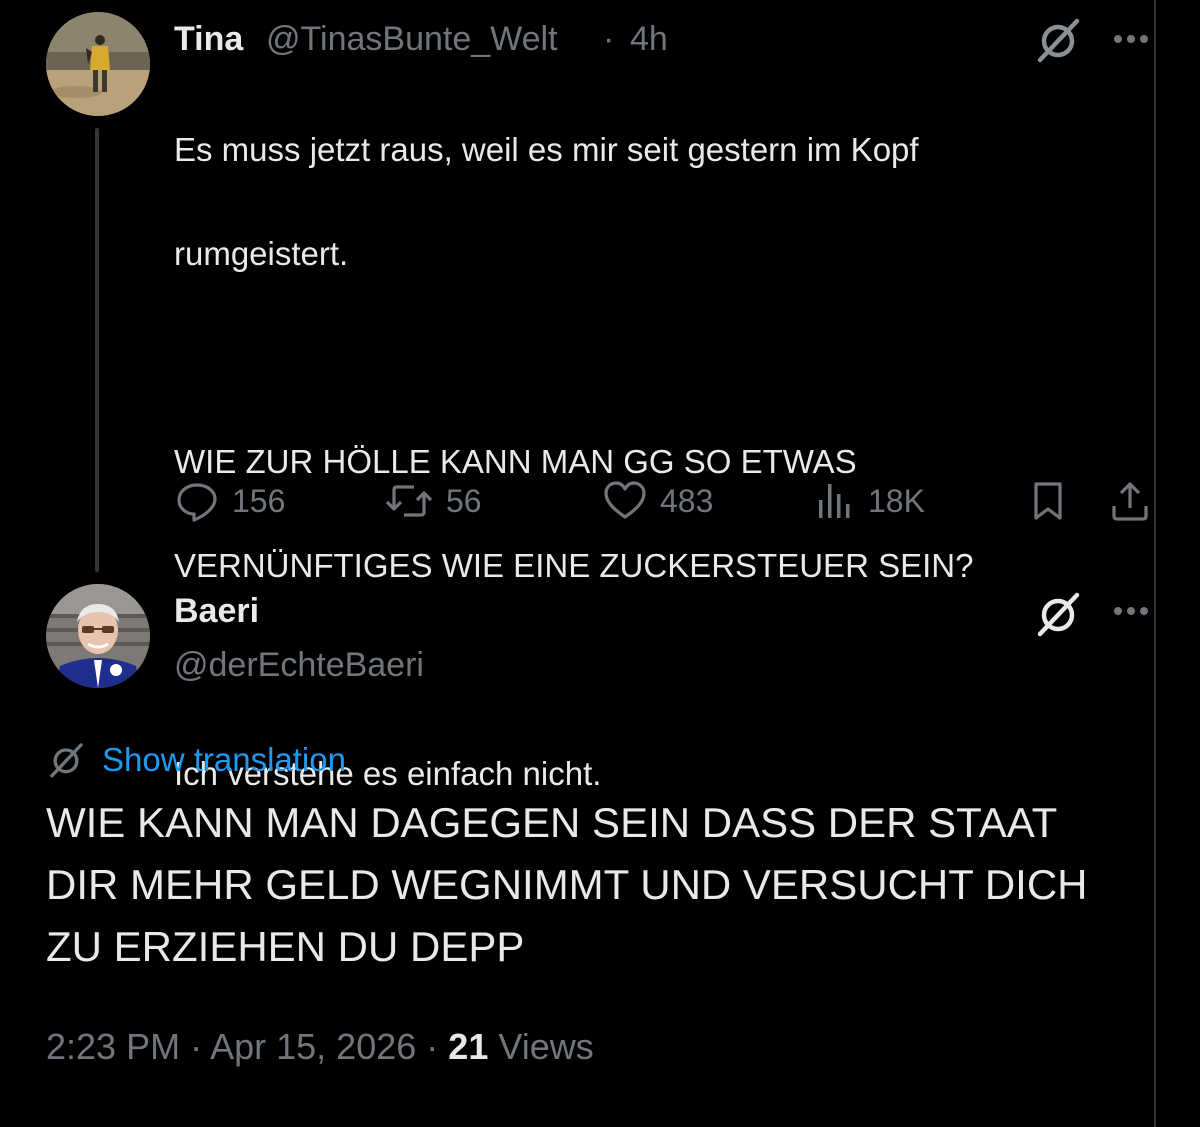 This screenshot has width=1200, height=1127. Describe the element at coordinates (261, 253) in the screenshot. I see `post-text-line: rumgeistert.` at that location.